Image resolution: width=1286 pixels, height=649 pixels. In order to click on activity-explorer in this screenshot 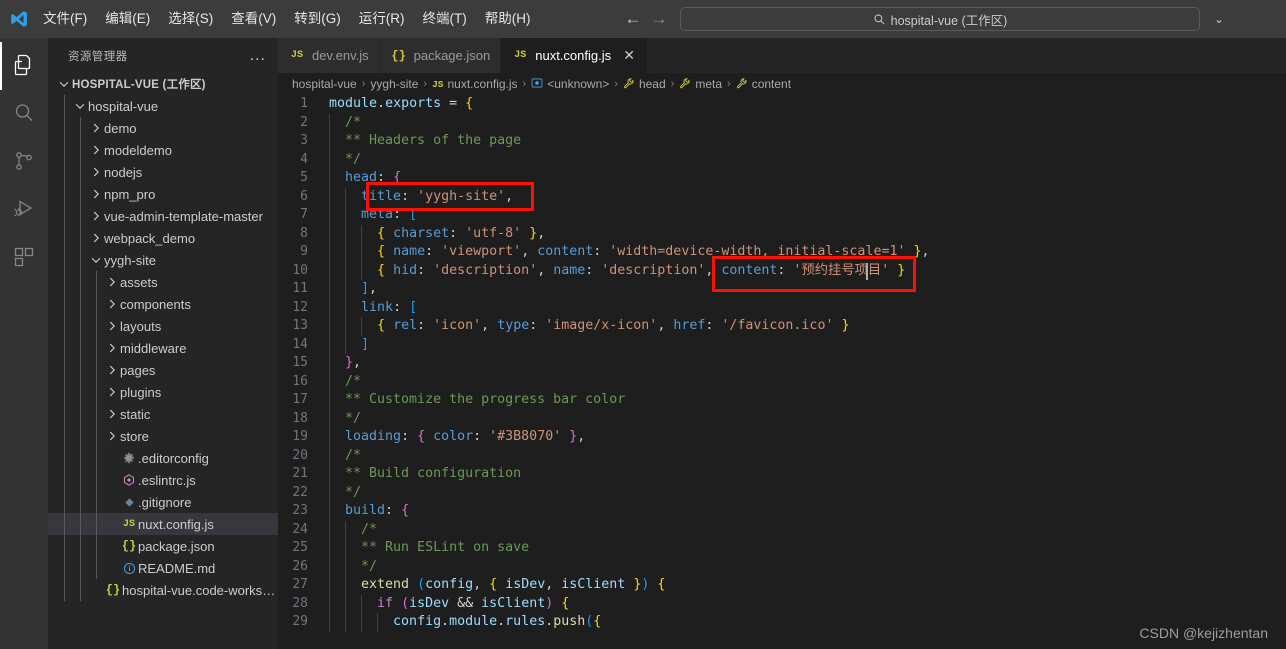, I will do `click(24, 66)`.